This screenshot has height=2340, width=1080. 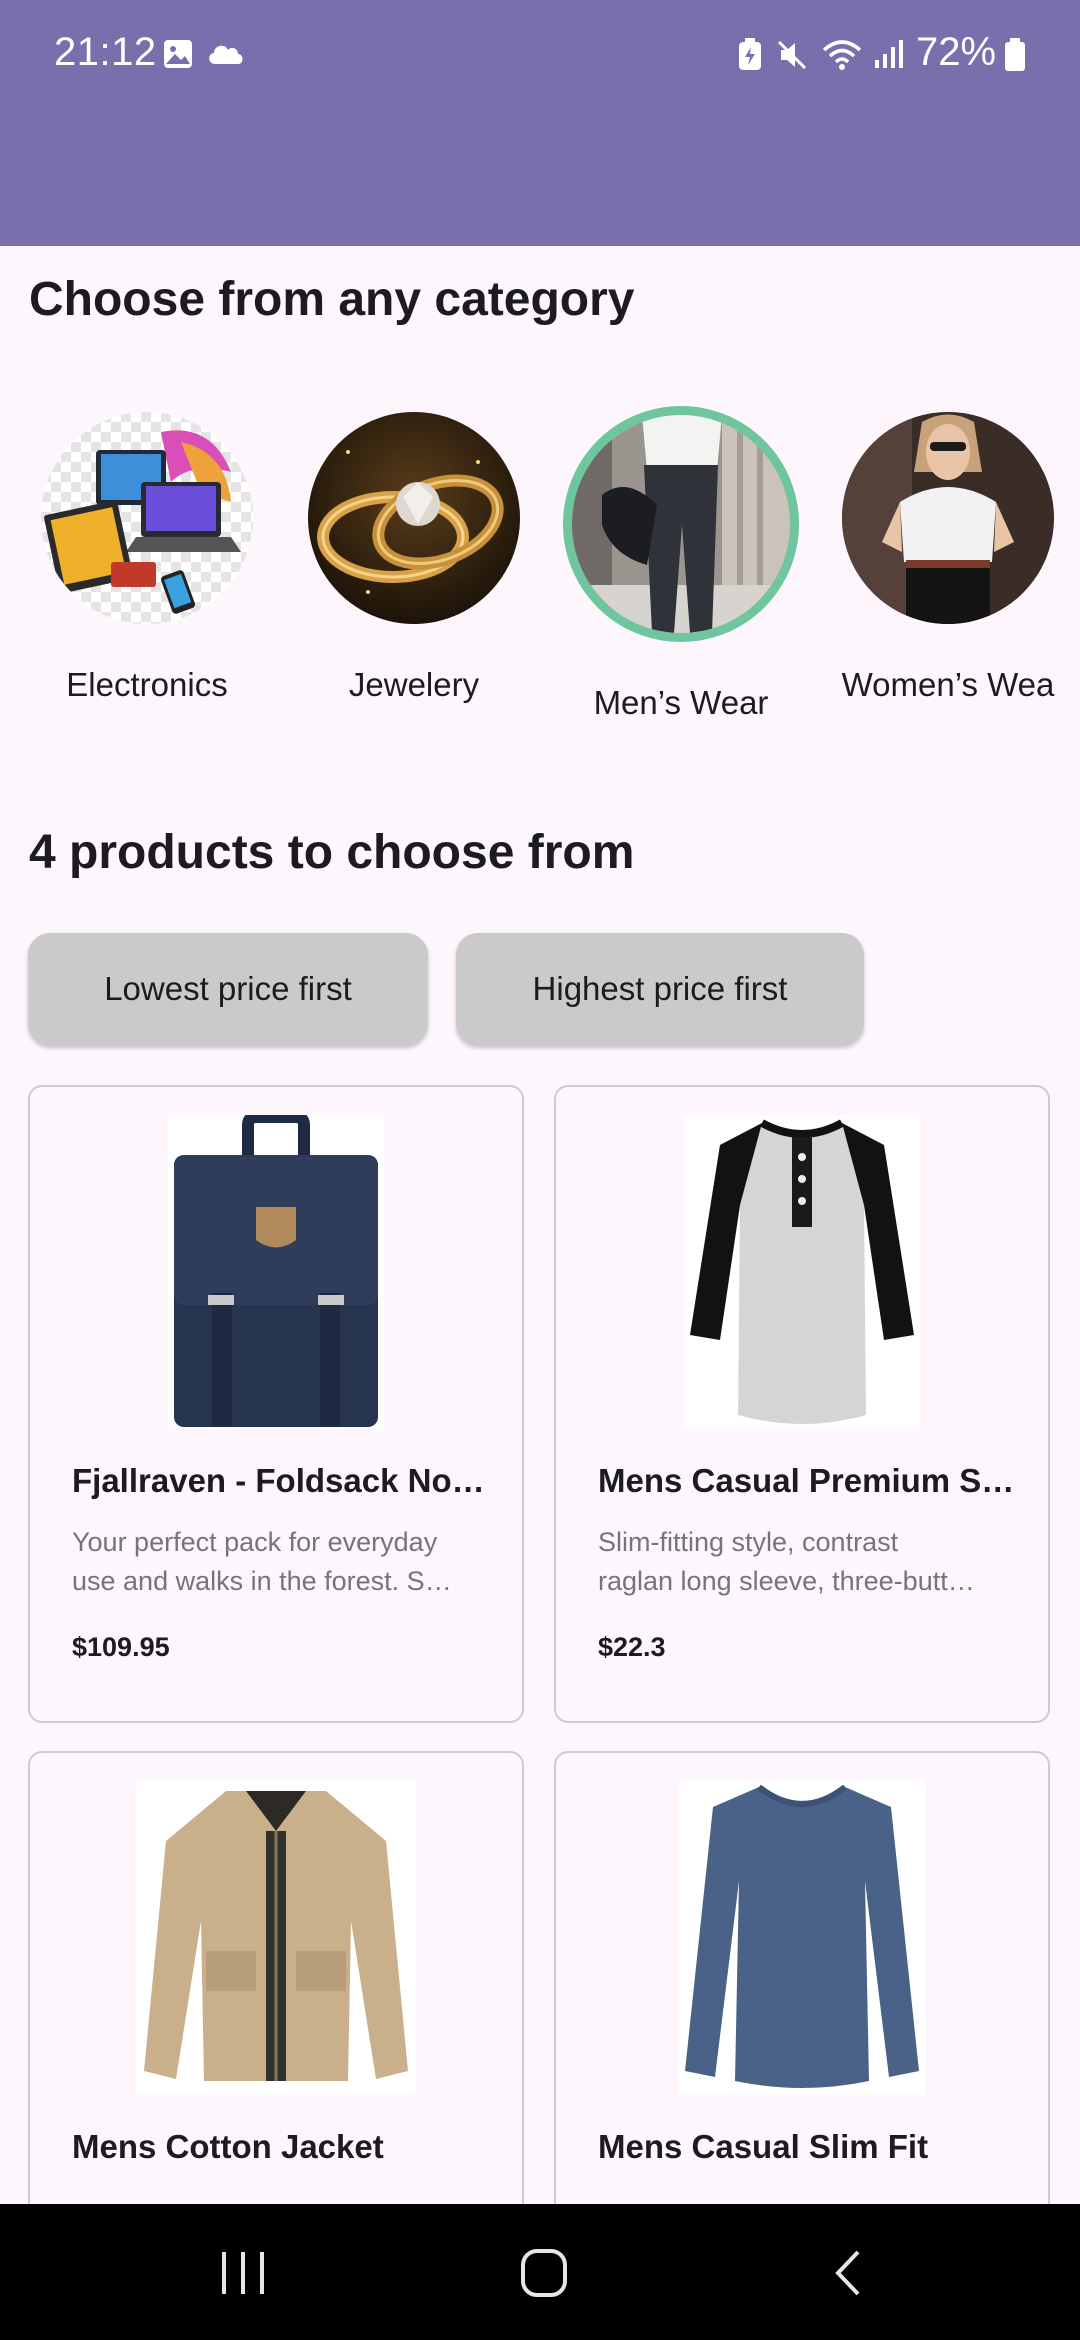 I want to click on category-electronics: Electronics, so click(x=147, y=552).